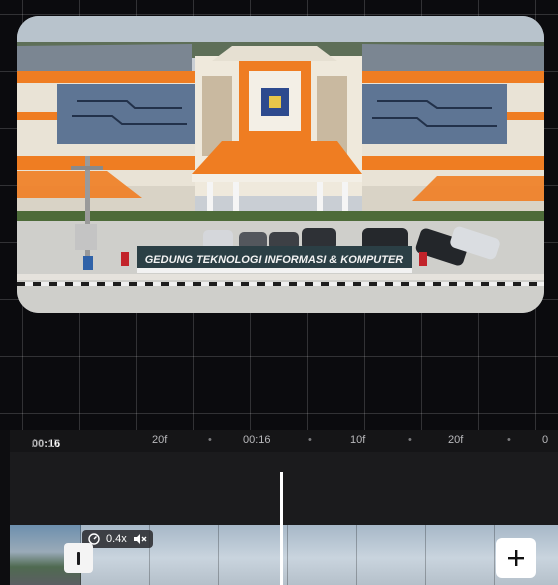 Image resolution: width=558 pixels, height=585 pixels. I want to click on ruler-mark: 00:16, so click(257, 440).